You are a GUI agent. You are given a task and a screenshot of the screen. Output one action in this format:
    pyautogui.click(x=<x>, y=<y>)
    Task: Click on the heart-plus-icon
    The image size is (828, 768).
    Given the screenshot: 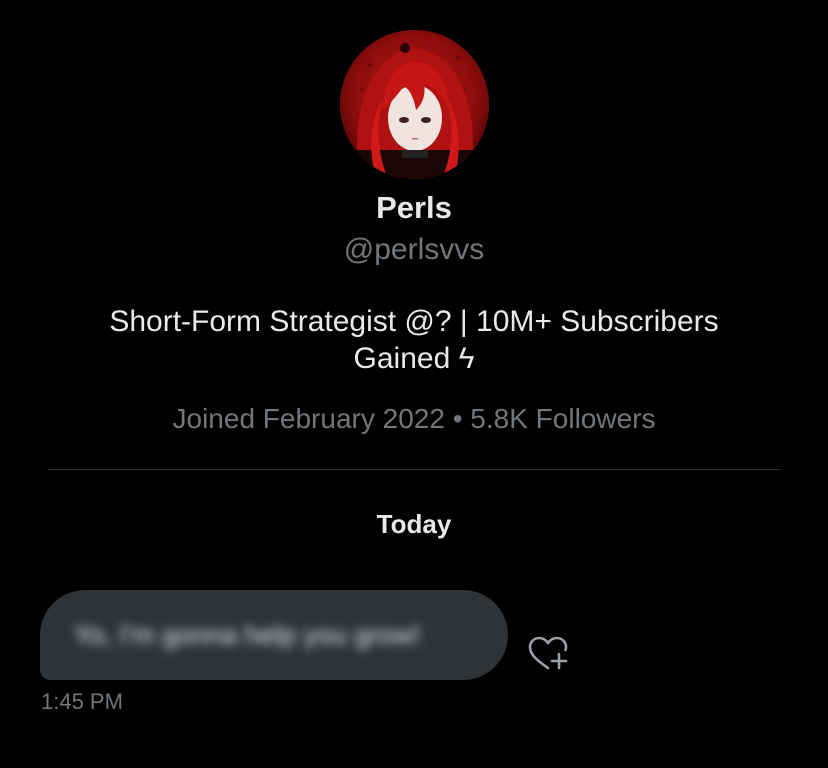 What is the action you would take?
    pyautogui.click(x=548, y=653)
    